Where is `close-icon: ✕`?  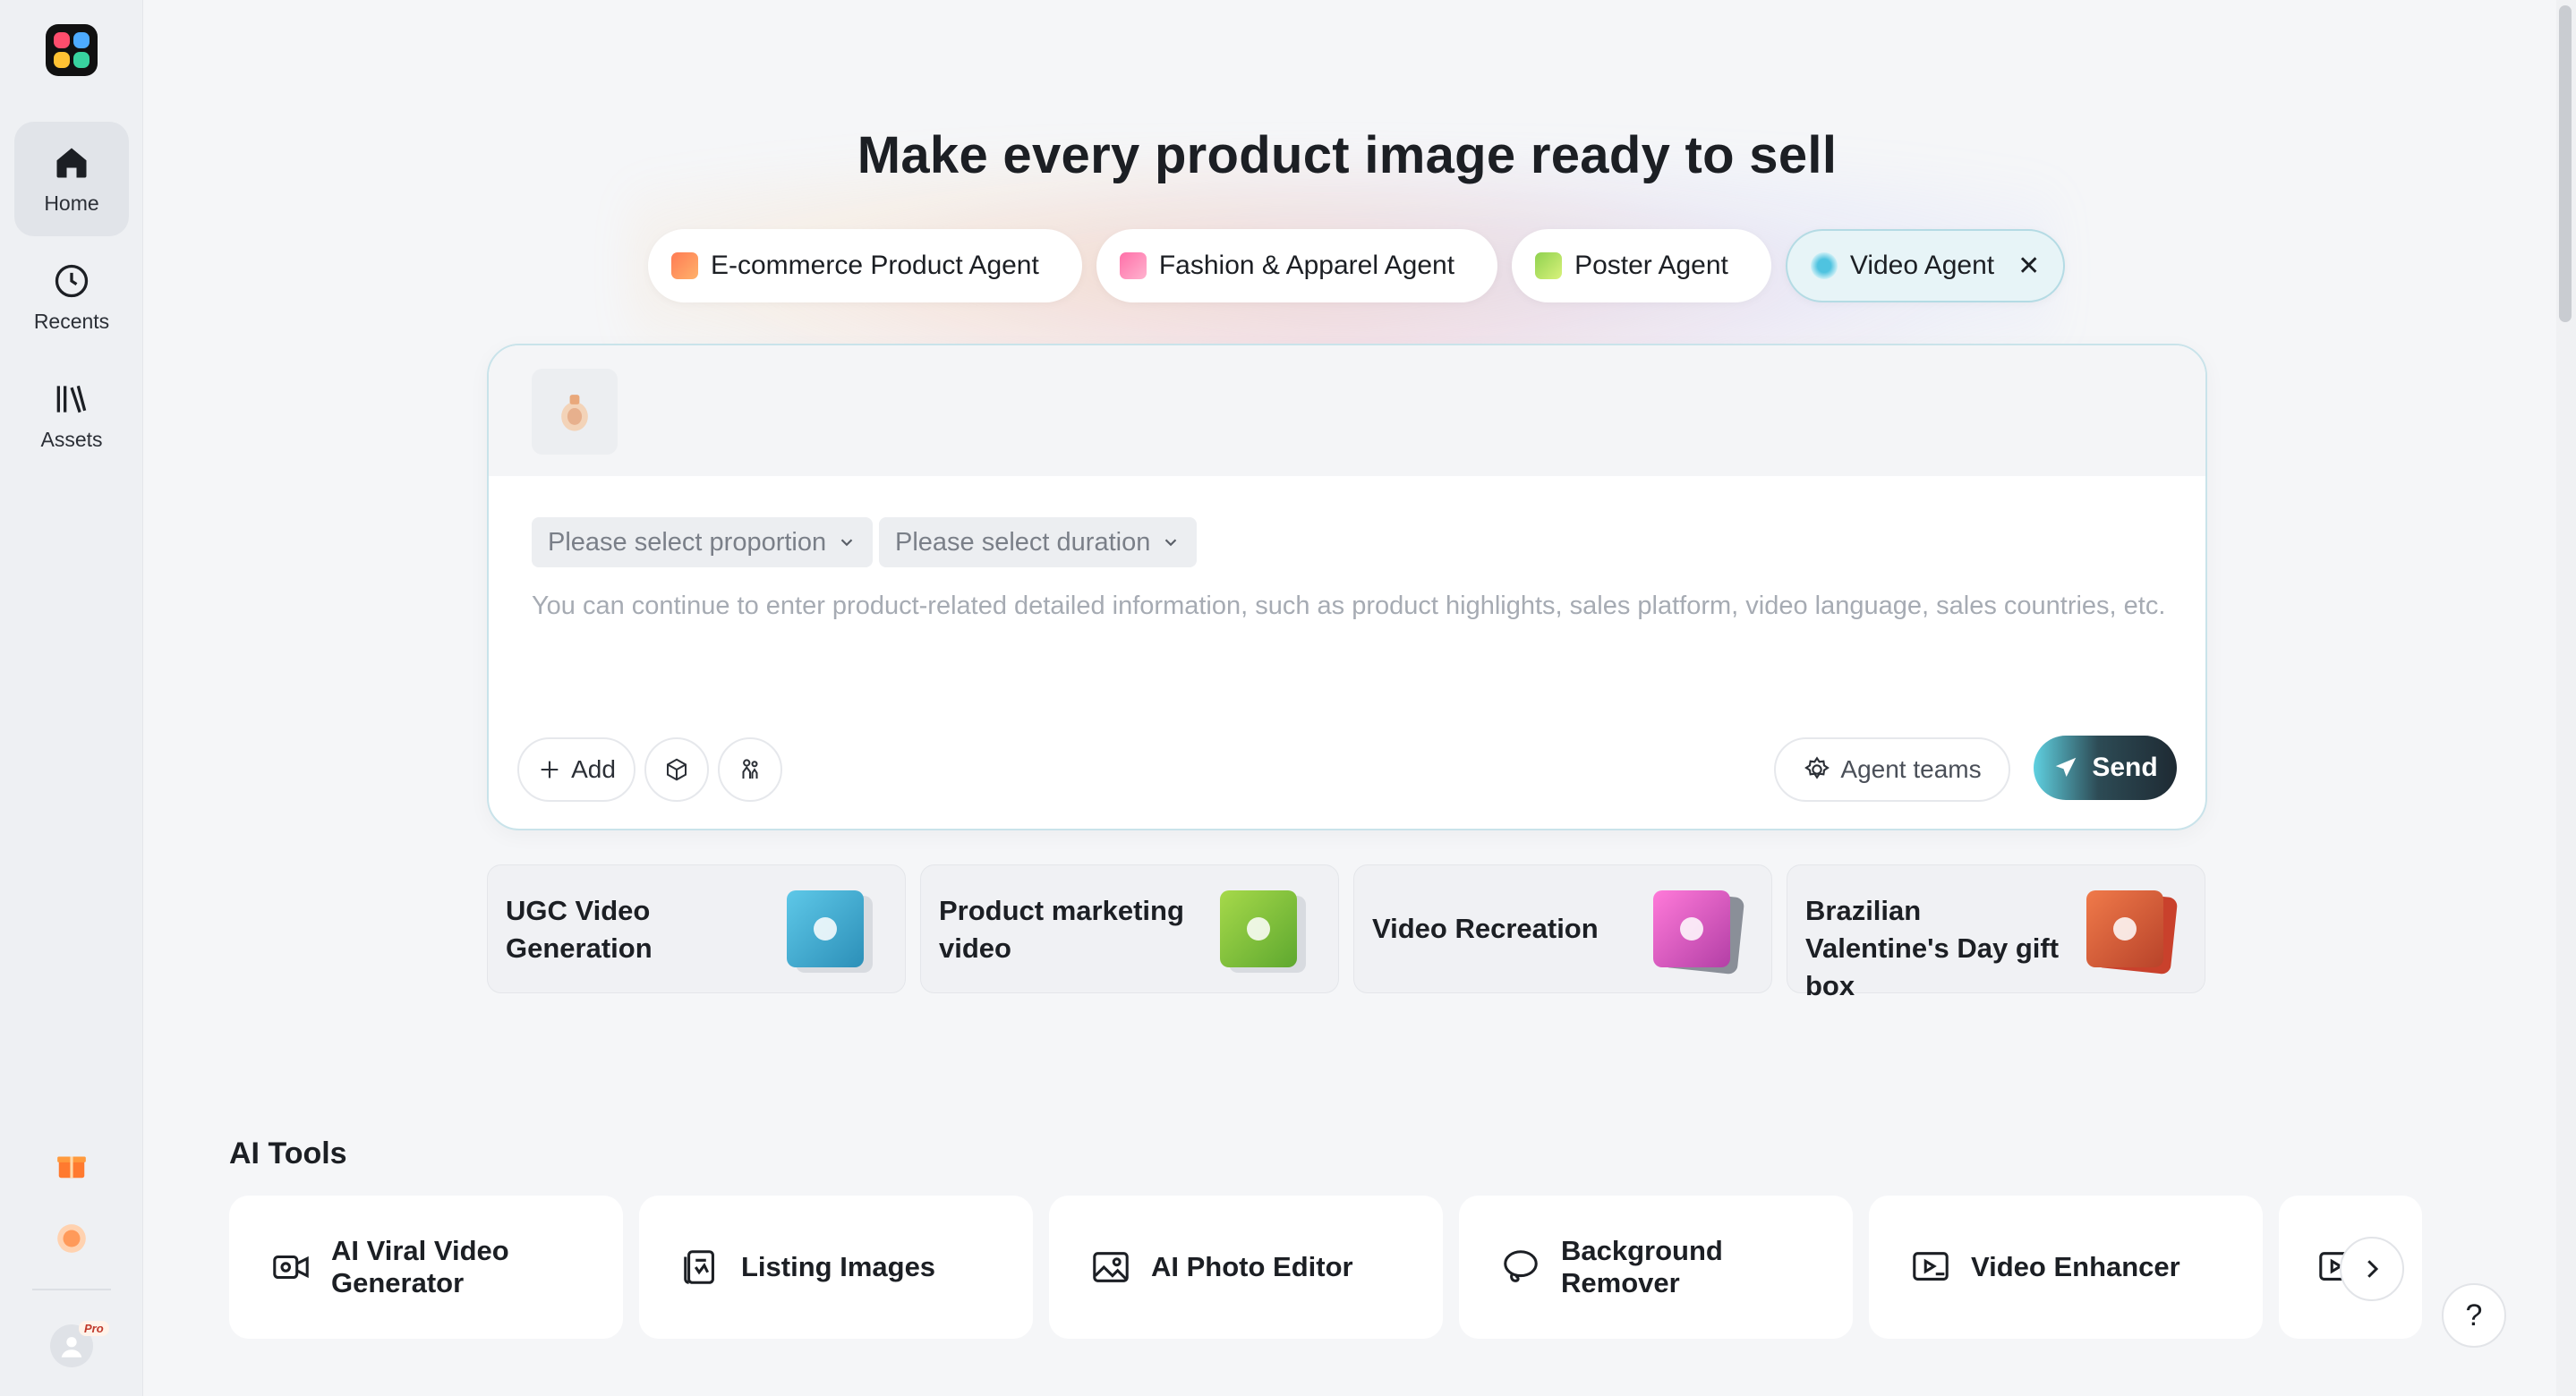
close-icon: ✕ is located at coordinates (2028, 266).